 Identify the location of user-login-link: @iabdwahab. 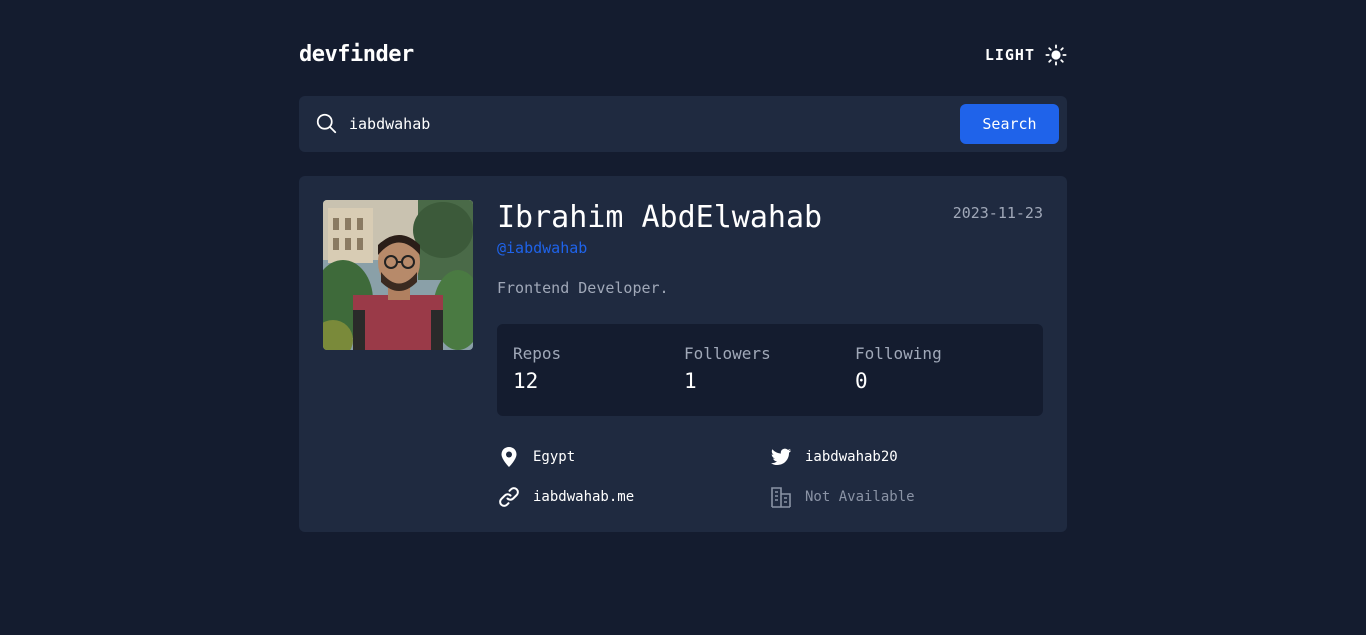
(542, 248).